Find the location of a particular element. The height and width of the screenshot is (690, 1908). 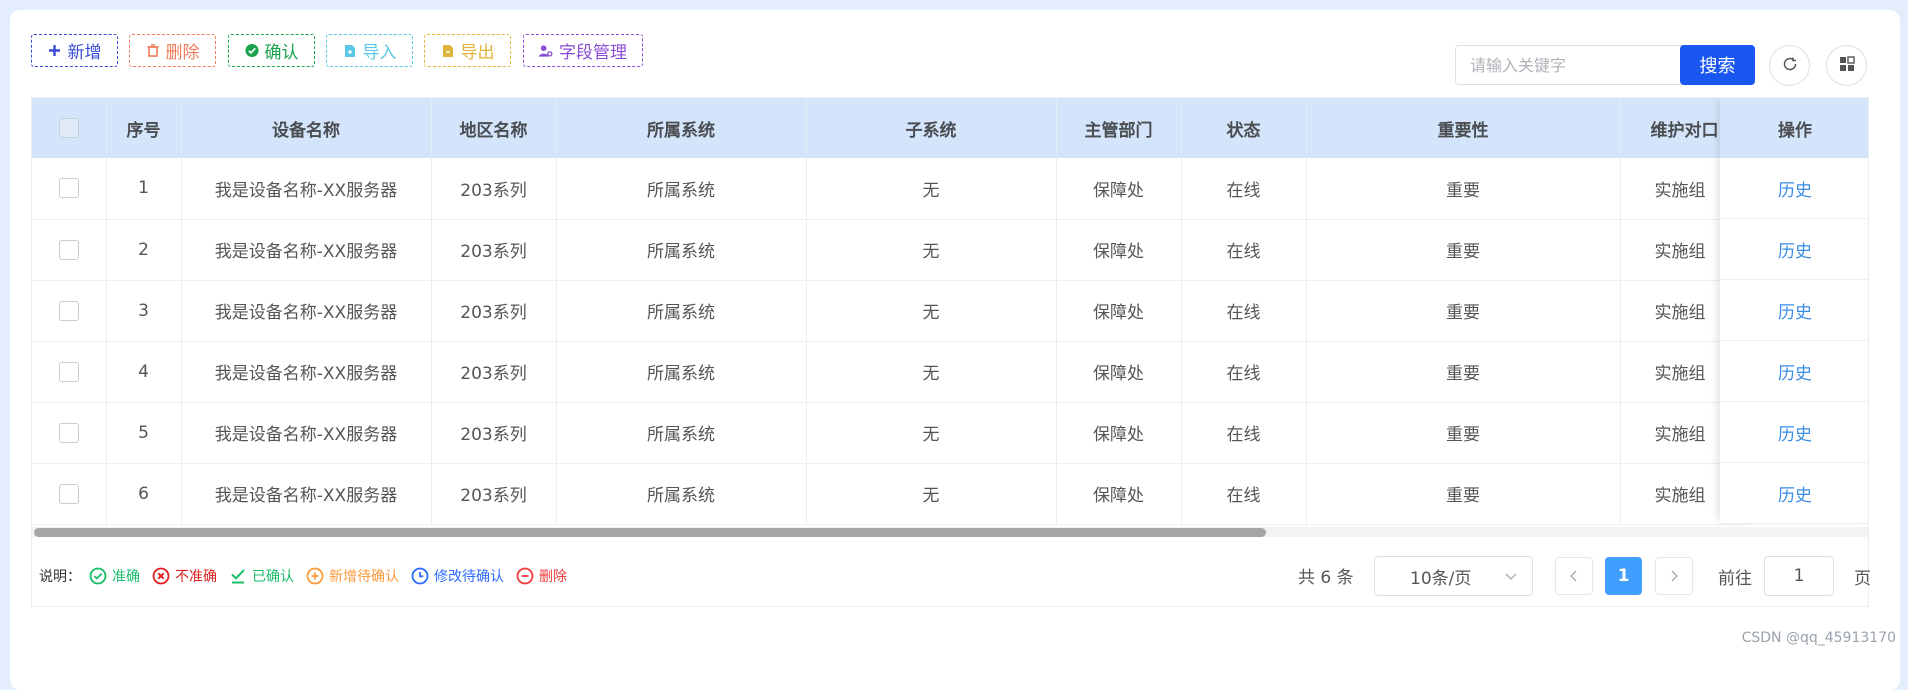

import-button-label: 导入 is located at coordinates (379, 53).